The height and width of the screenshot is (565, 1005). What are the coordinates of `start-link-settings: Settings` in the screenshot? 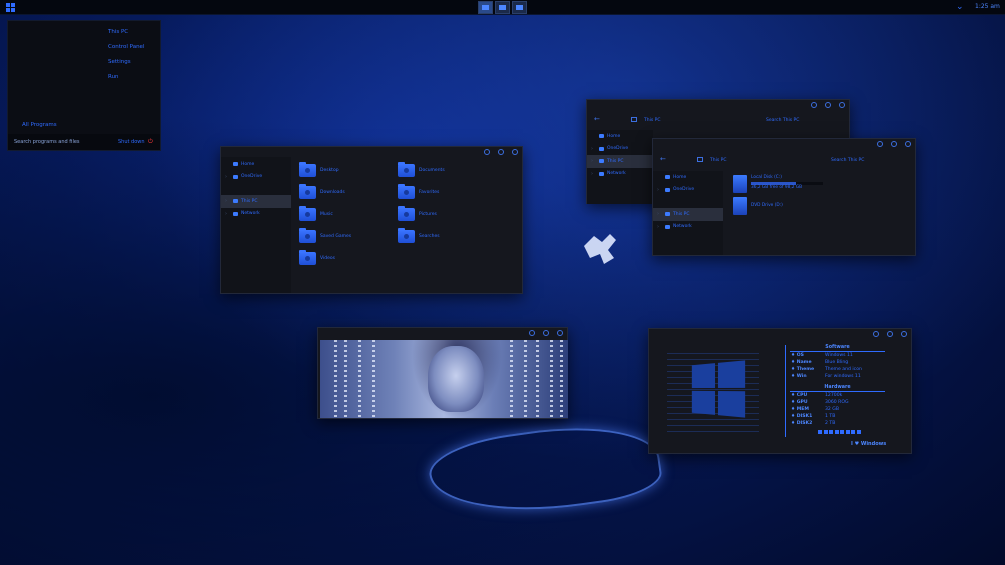 It's located at (126, 66).